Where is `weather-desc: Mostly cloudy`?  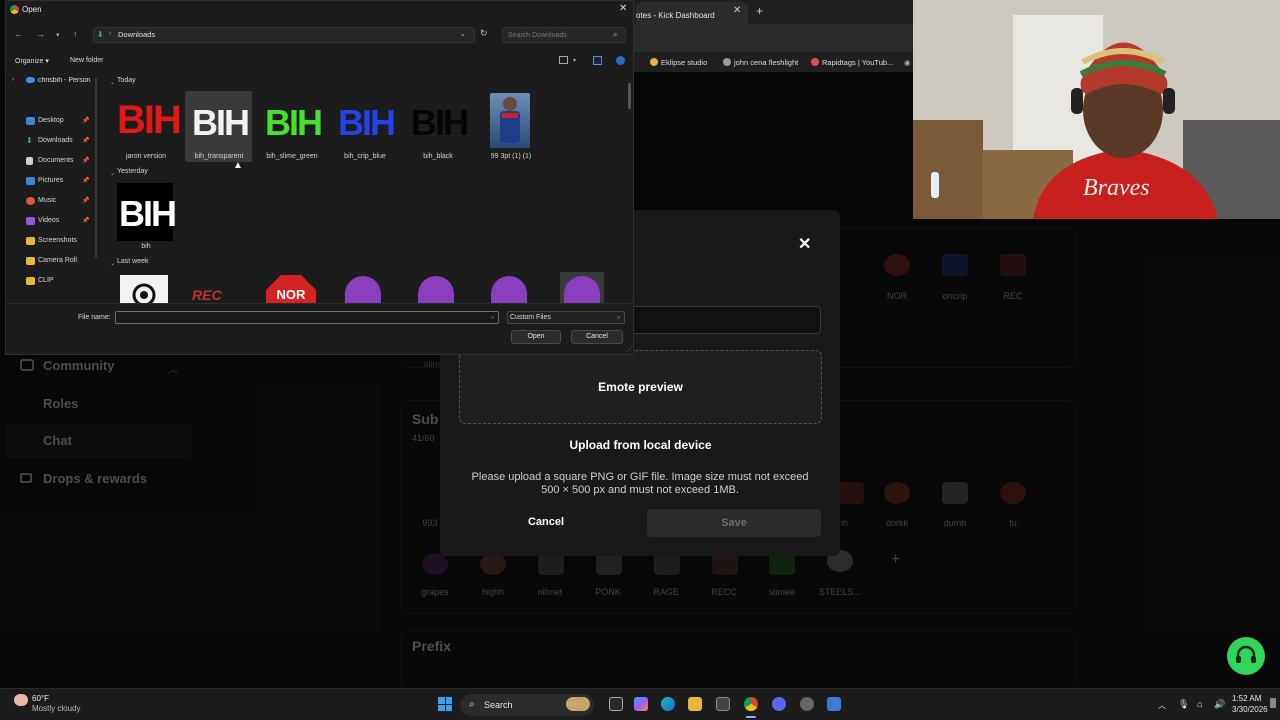
weather-desc: Mostly cloudy is located at coordinates (56, 708).